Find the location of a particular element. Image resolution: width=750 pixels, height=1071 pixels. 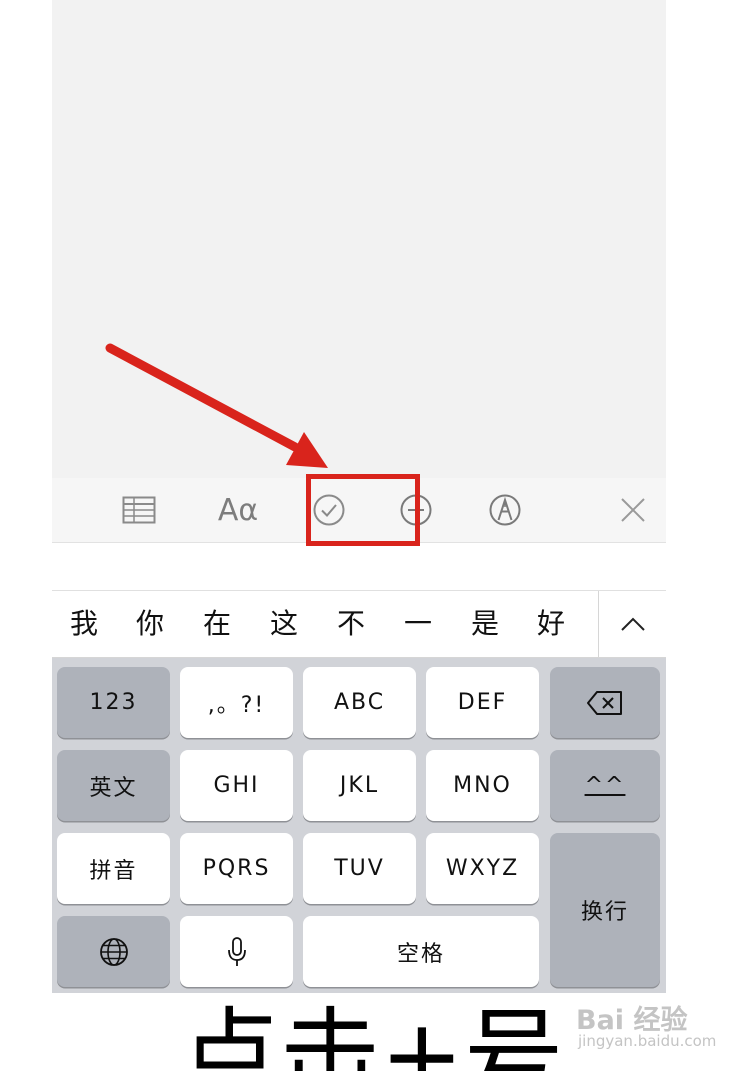

key-abc: ABC is located at coordinates (359, 702).